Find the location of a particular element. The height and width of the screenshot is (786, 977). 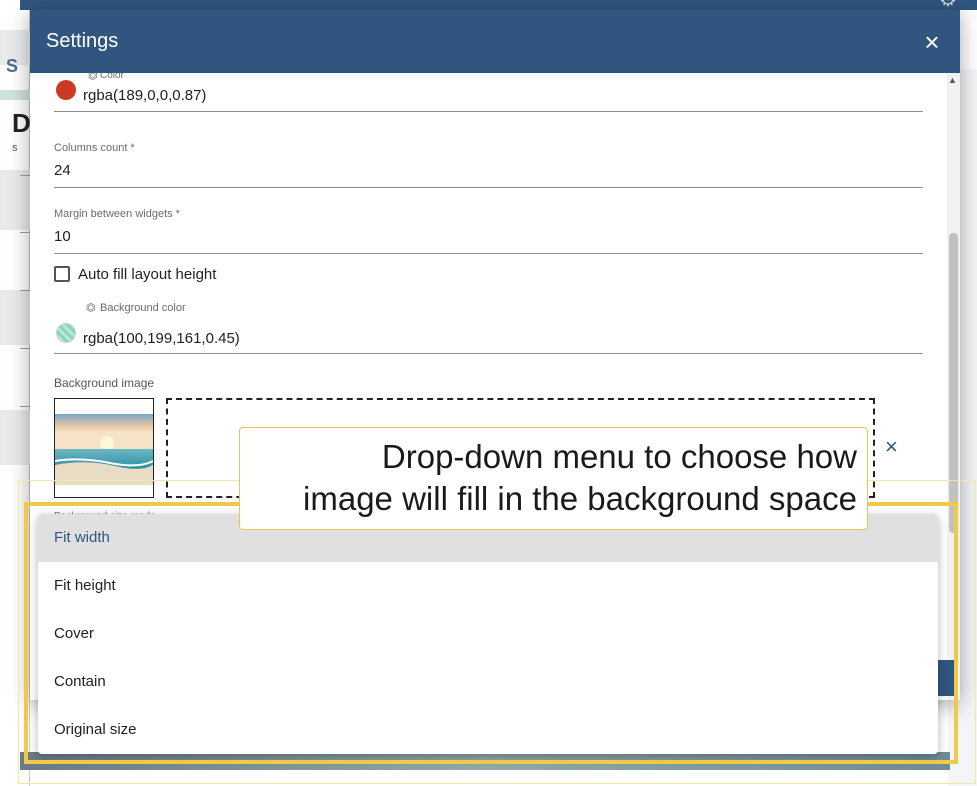

color-value: rgba(189,0,0,0.87) is located at coordinates (145, 95).